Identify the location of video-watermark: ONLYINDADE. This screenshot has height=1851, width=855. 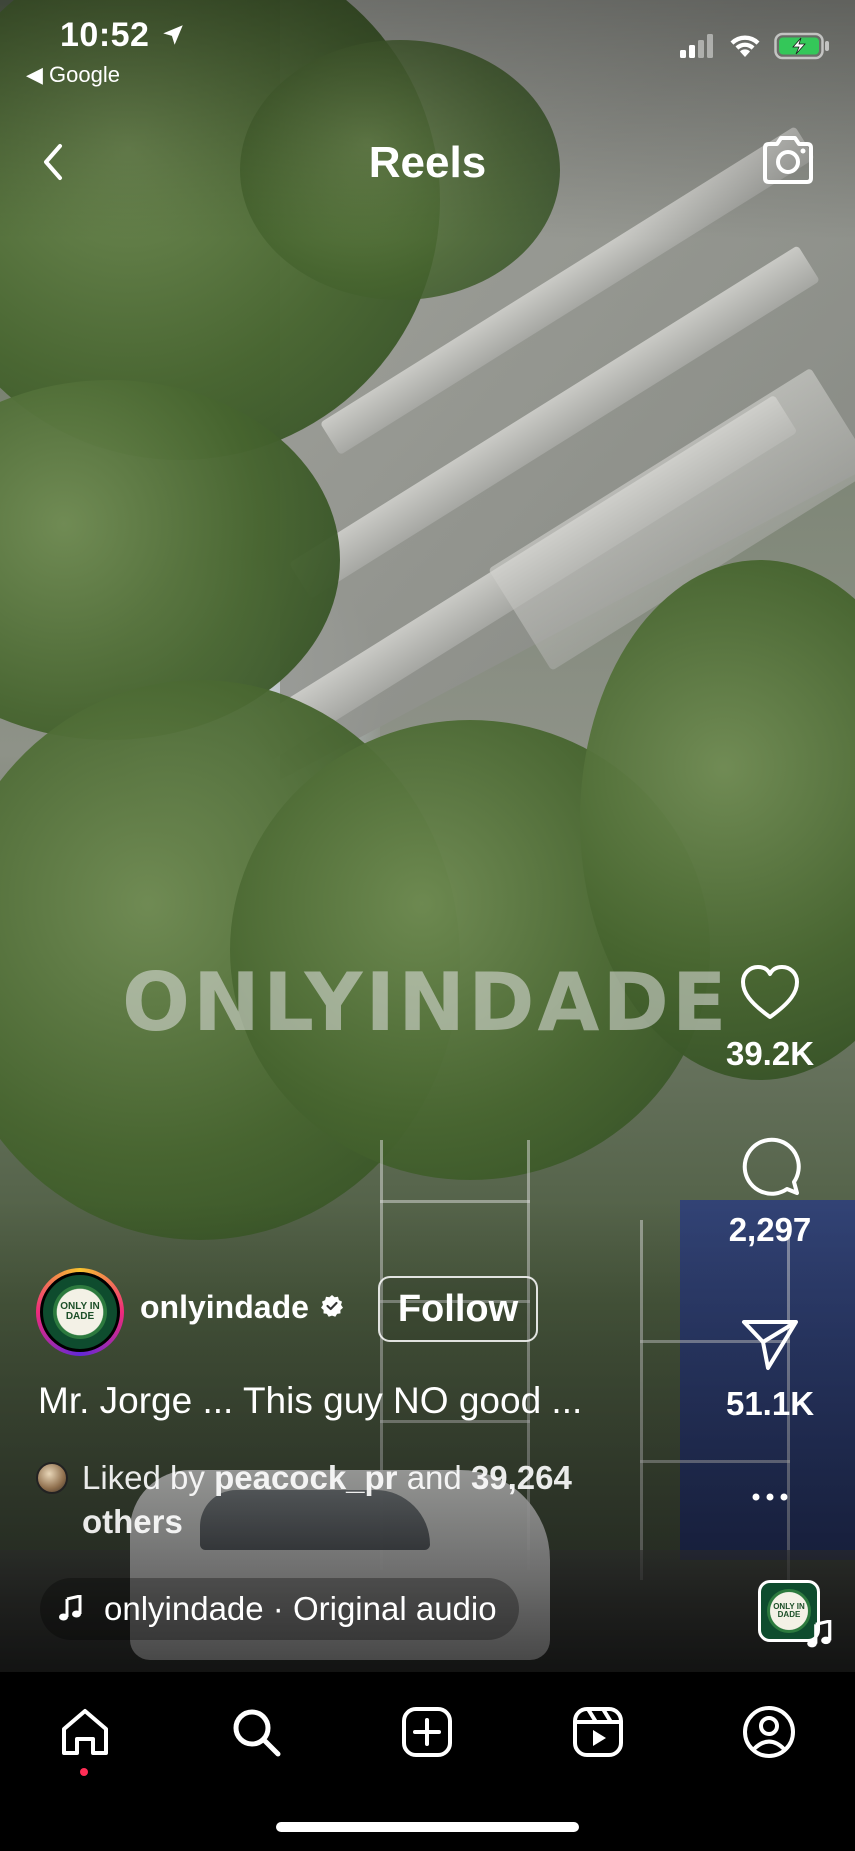
(426, 1002).